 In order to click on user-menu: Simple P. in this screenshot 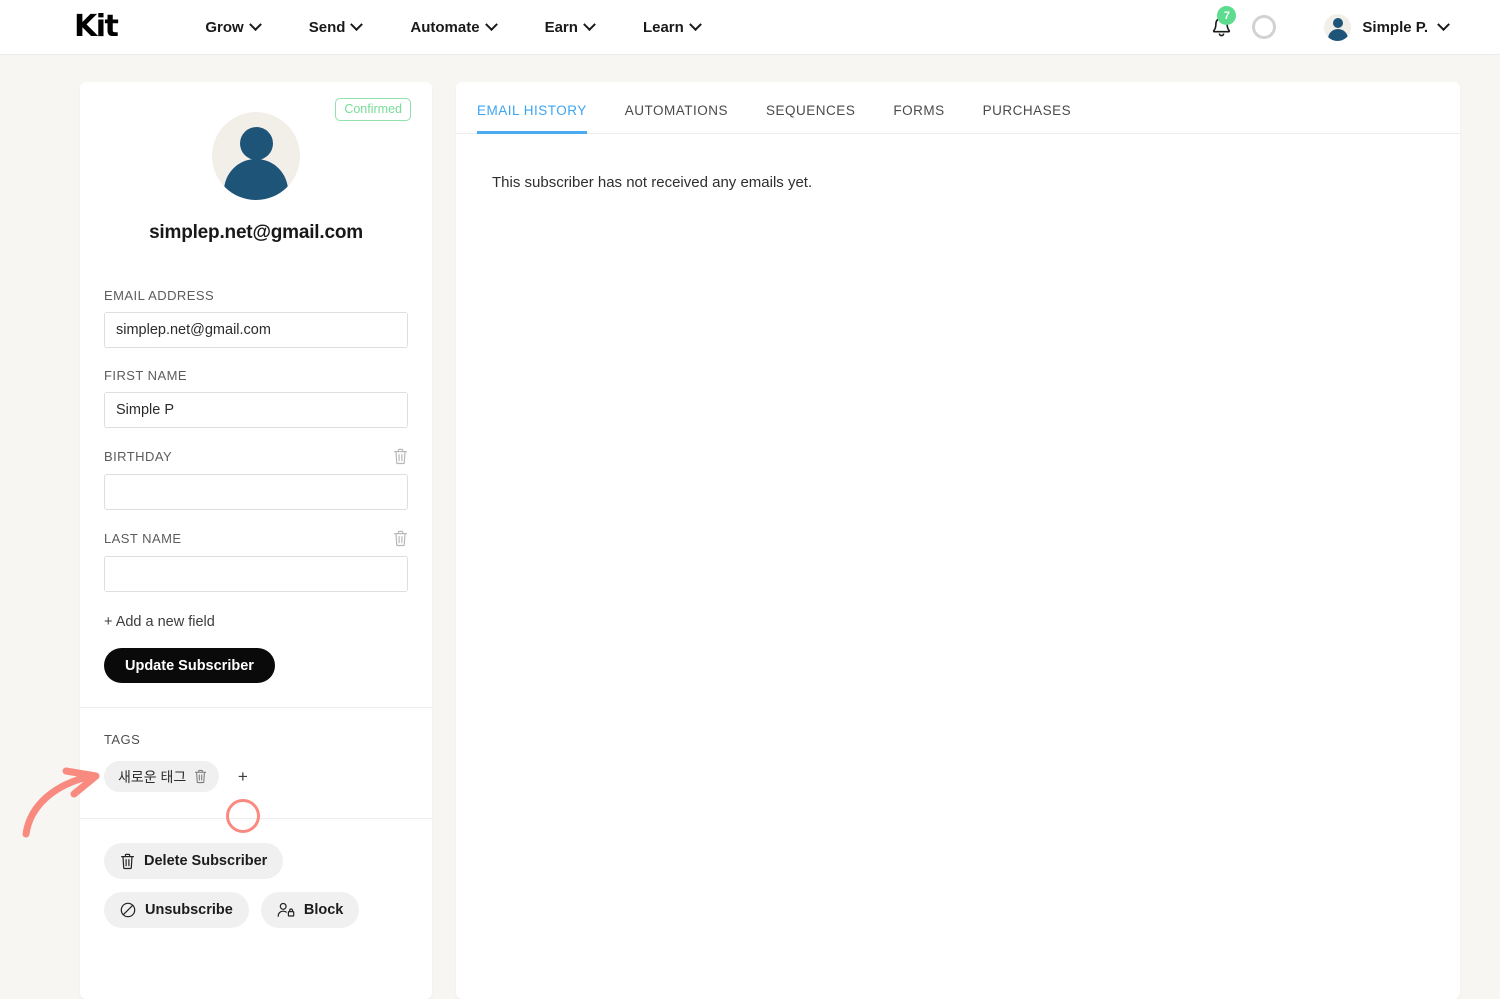, I will do `click(1387, 27)`.